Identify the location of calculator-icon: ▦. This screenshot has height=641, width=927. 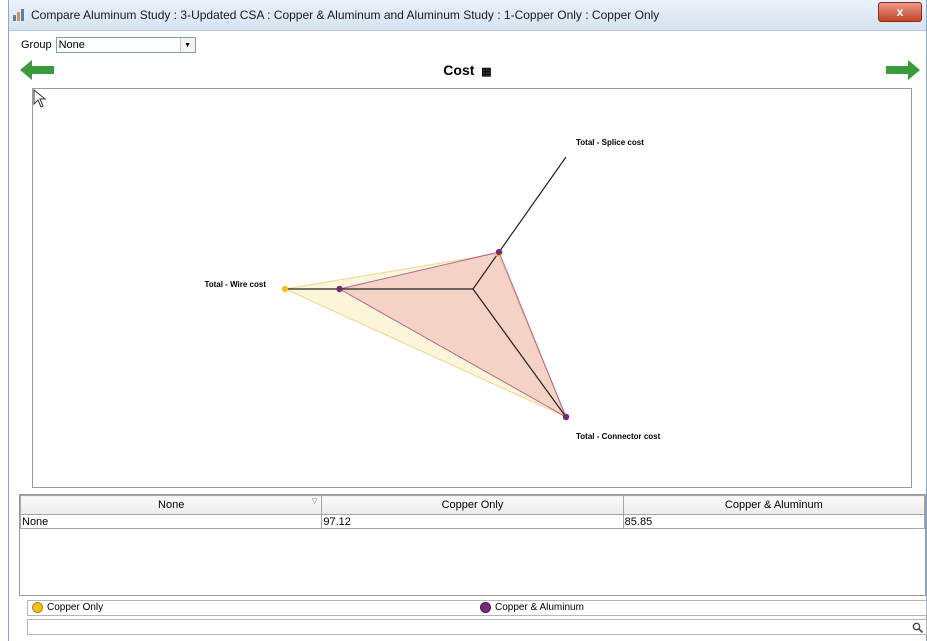
(486, 71).